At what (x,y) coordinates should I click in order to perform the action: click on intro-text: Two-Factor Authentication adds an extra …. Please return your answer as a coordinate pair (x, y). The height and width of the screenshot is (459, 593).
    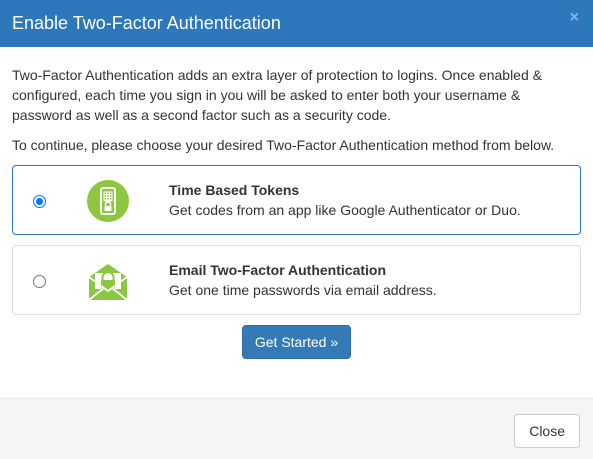
    Looking at the image, I should click on (277, 95).